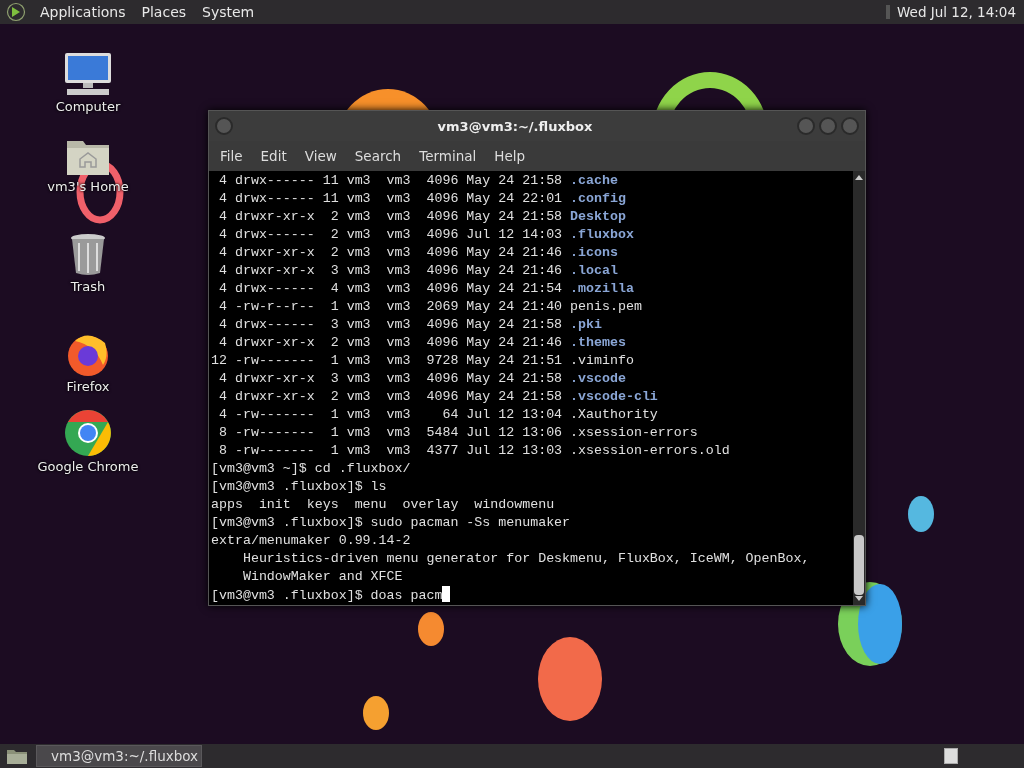  I want to click on listing-text: 4 drwxr-xr-x 3 vm3 vm3 4096 May 24 21:58, so click(390, 378).